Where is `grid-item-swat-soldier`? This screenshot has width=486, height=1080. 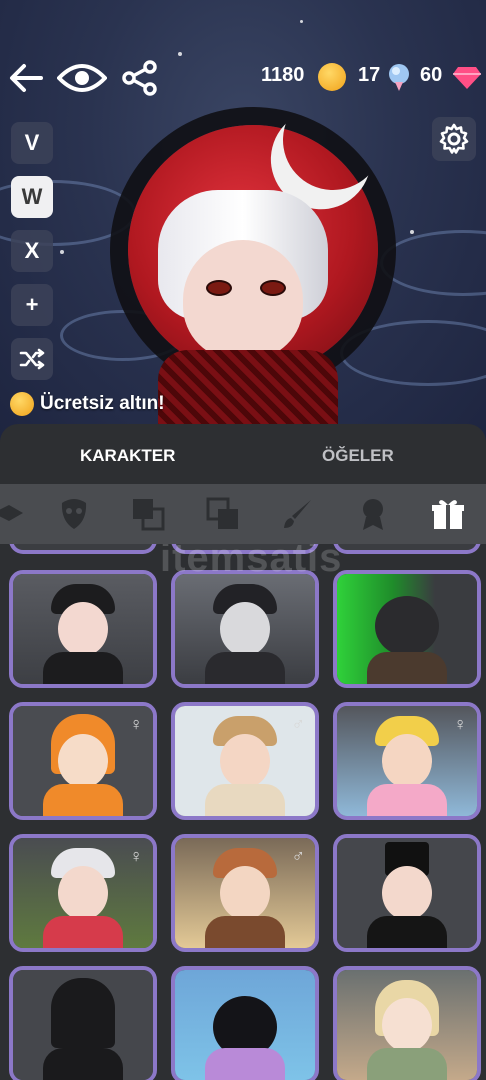
grid-item-swat-soldier is located at coordinates (83, 1023).